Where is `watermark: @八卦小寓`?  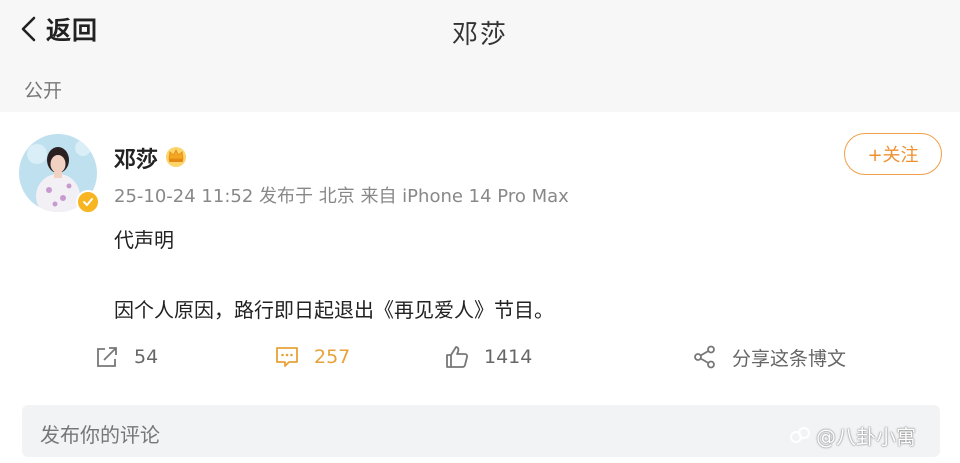 watermark: @八卦小寓 is located at coordinates (852, 435).